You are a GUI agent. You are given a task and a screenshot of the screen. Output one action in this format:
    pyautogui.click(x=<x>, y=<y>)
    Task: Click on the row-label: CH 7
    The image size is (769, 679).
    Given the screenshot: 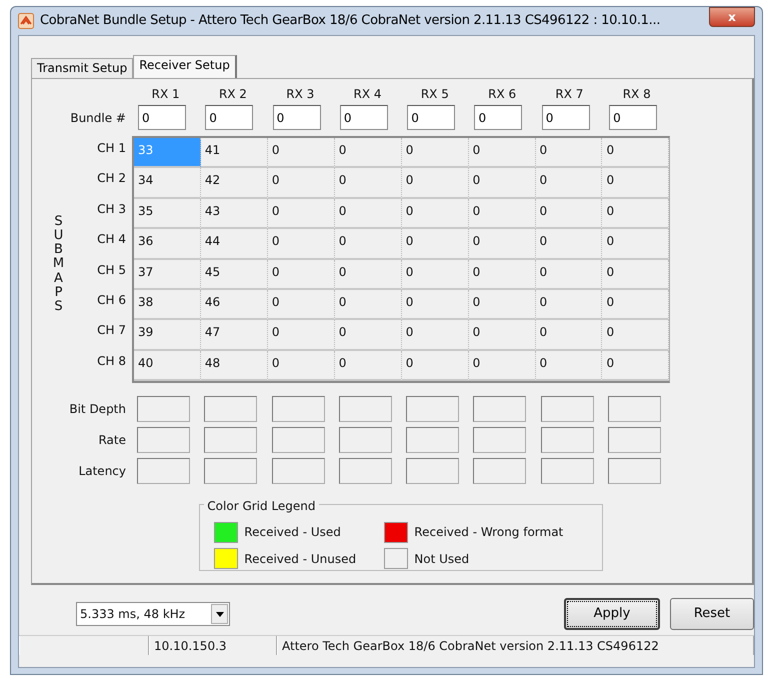 What is the action you would take?
    pyautogui.click(x=112, y=331)
    